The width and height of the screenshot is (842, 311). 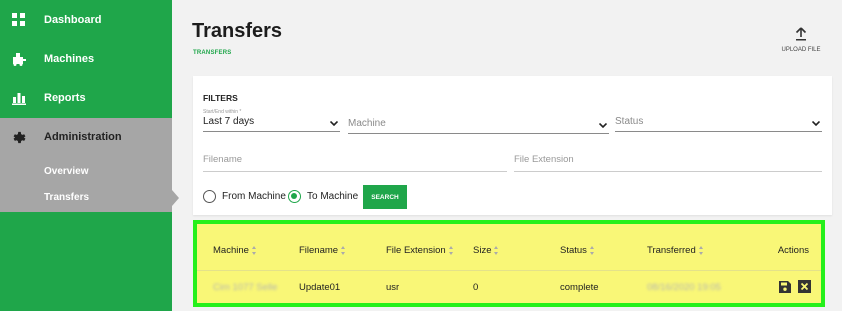 I want to click on bar-chart-icon, so click(x=19, y=98).